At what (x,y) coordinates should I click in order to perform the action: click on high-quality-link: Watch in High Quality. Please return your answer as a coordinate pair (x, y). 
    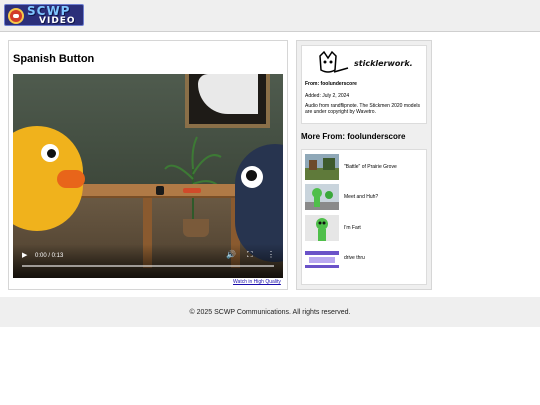
    Looking at the image, I should click on (257, 282).